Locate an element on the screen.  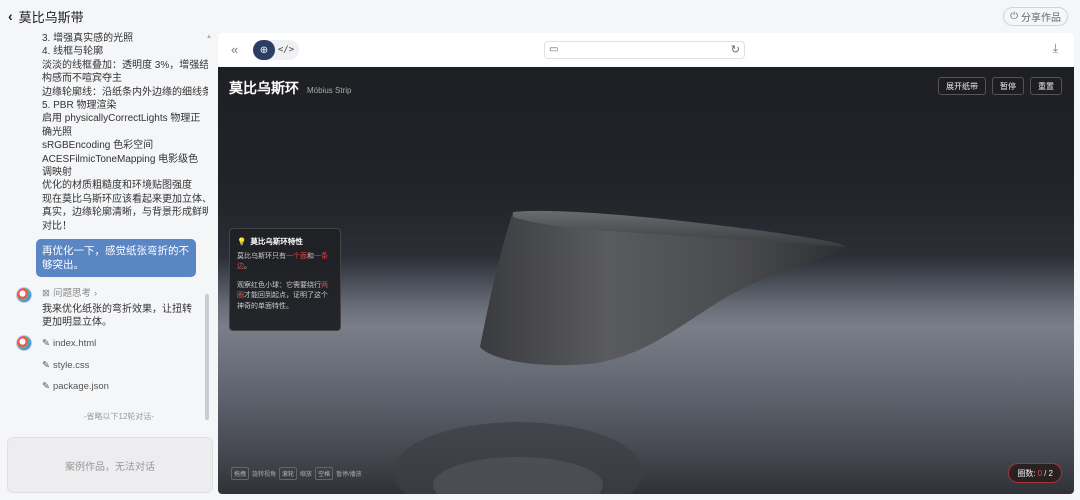
scene-title: 莫比乌斯环 Möbius Strip is located at coordinates (290, 88).